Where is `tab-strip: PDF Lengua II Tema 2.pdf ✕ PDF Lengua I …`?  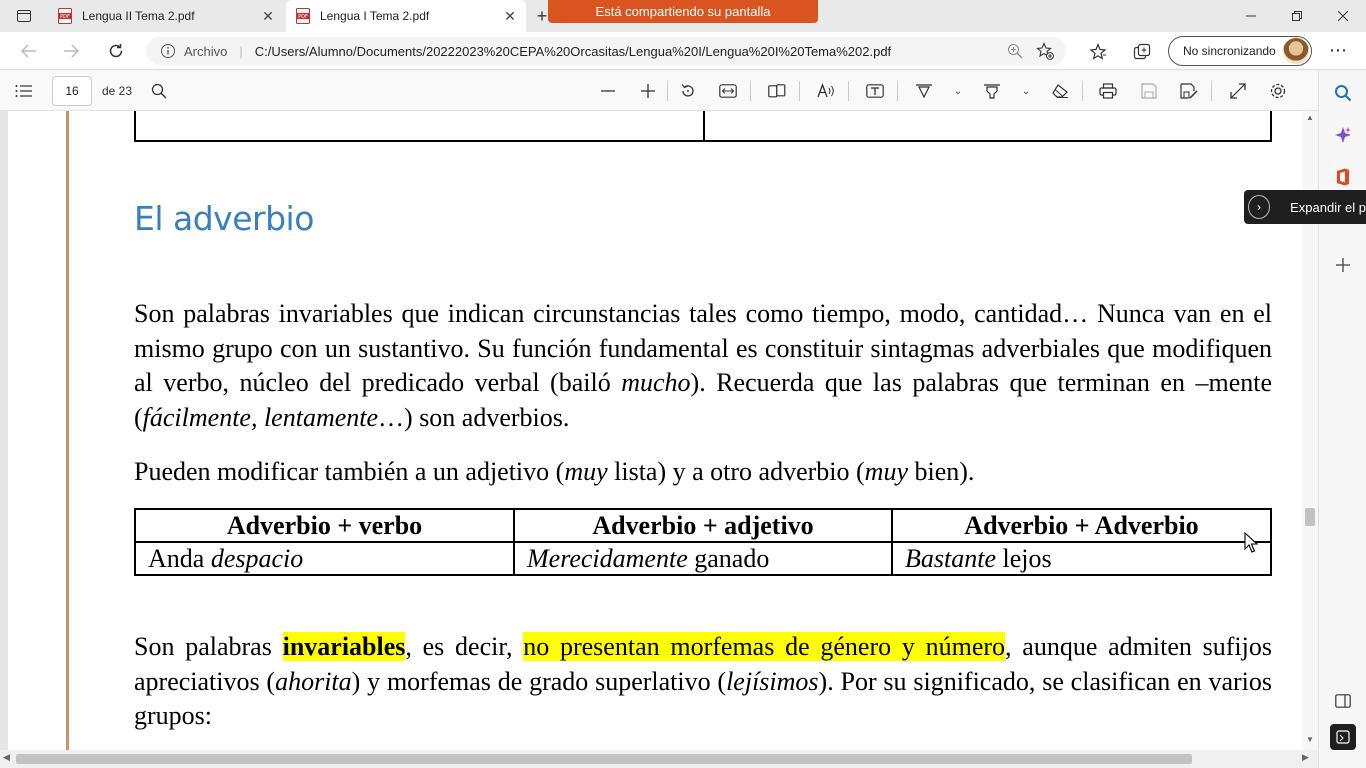 tab-strip: PDF Lengua II Tema 2.pdf ✕ PDF Lengua I … is located at coordinates (683, 16).